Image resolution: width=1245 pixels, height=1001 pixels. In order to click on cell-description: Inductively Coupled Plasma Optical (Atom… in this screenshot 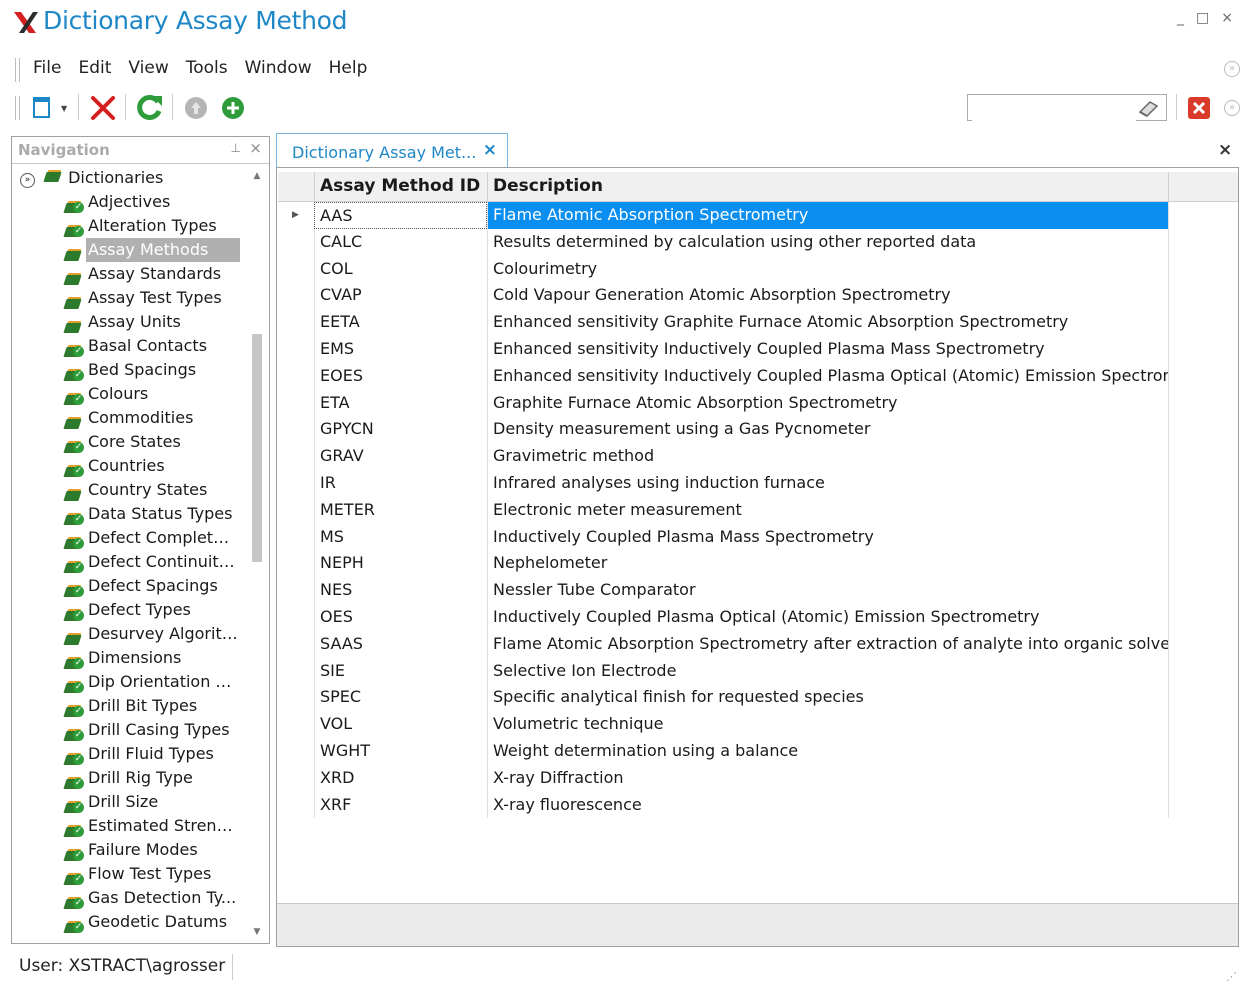, I will do `click(828, 617)`.